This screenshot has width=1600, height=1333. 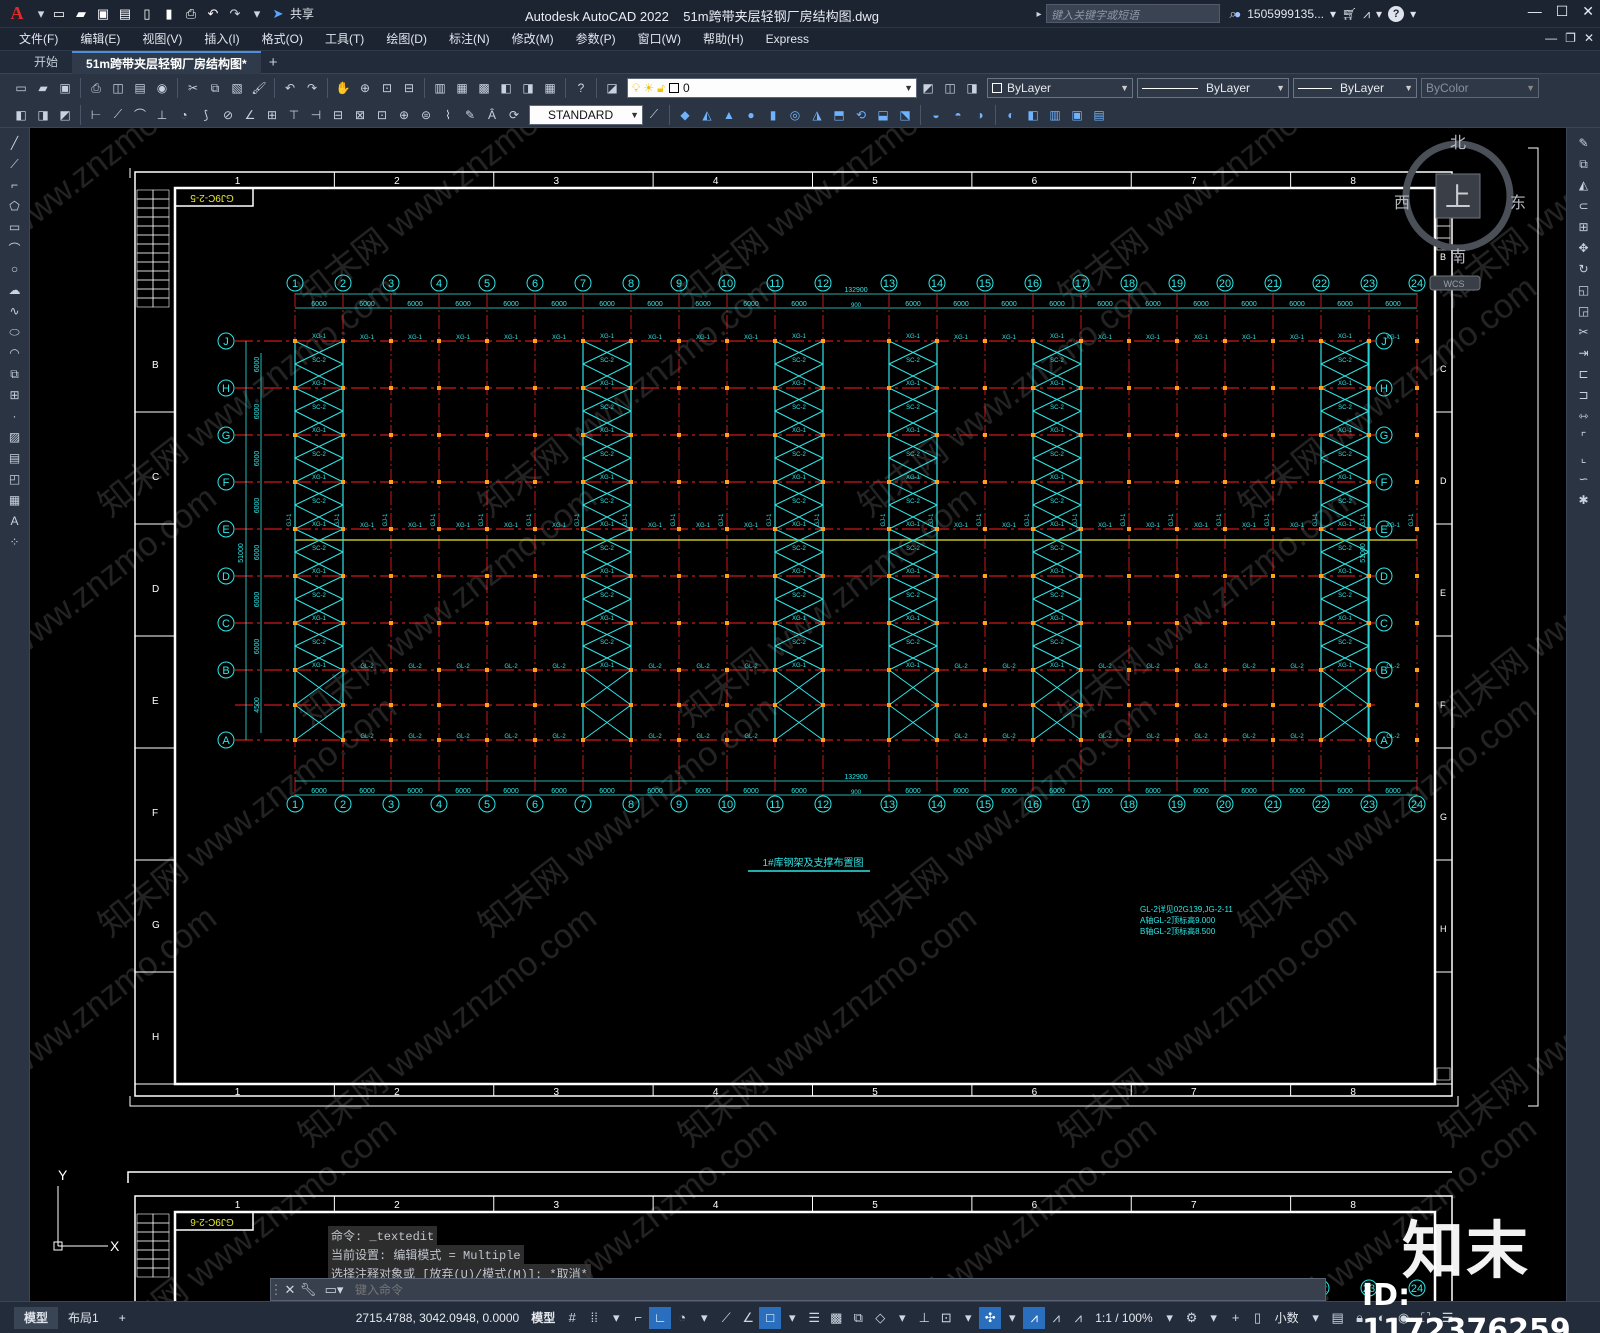 I want to click on center-mark-icon: ⊕, so click(x=404, y=115).